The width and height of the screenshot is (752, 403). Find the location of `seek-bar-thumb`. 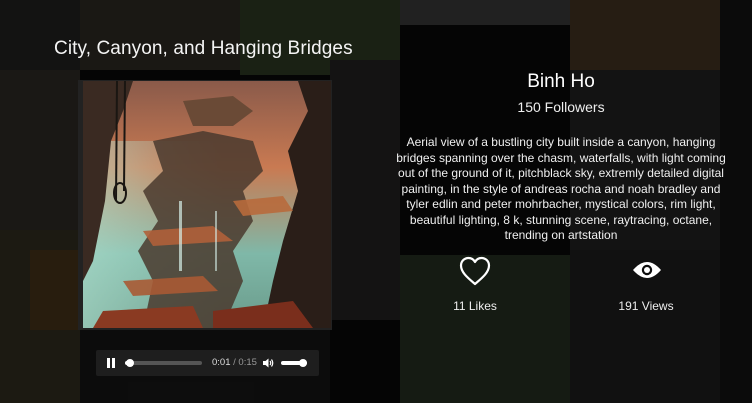

seek-bar-thumb is located at coordinates (130, 363).